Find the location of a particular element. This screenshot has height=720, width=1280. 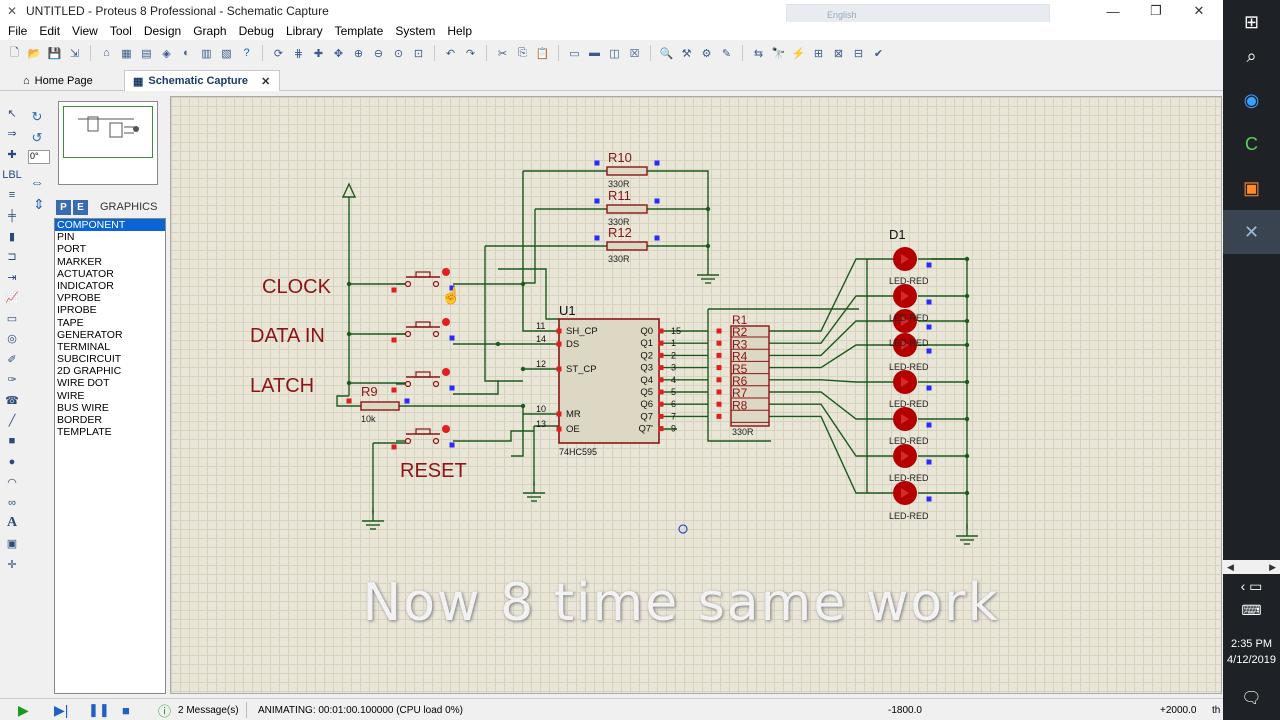

selector-item: WIRE DOT is located at coordinates (110, 383).